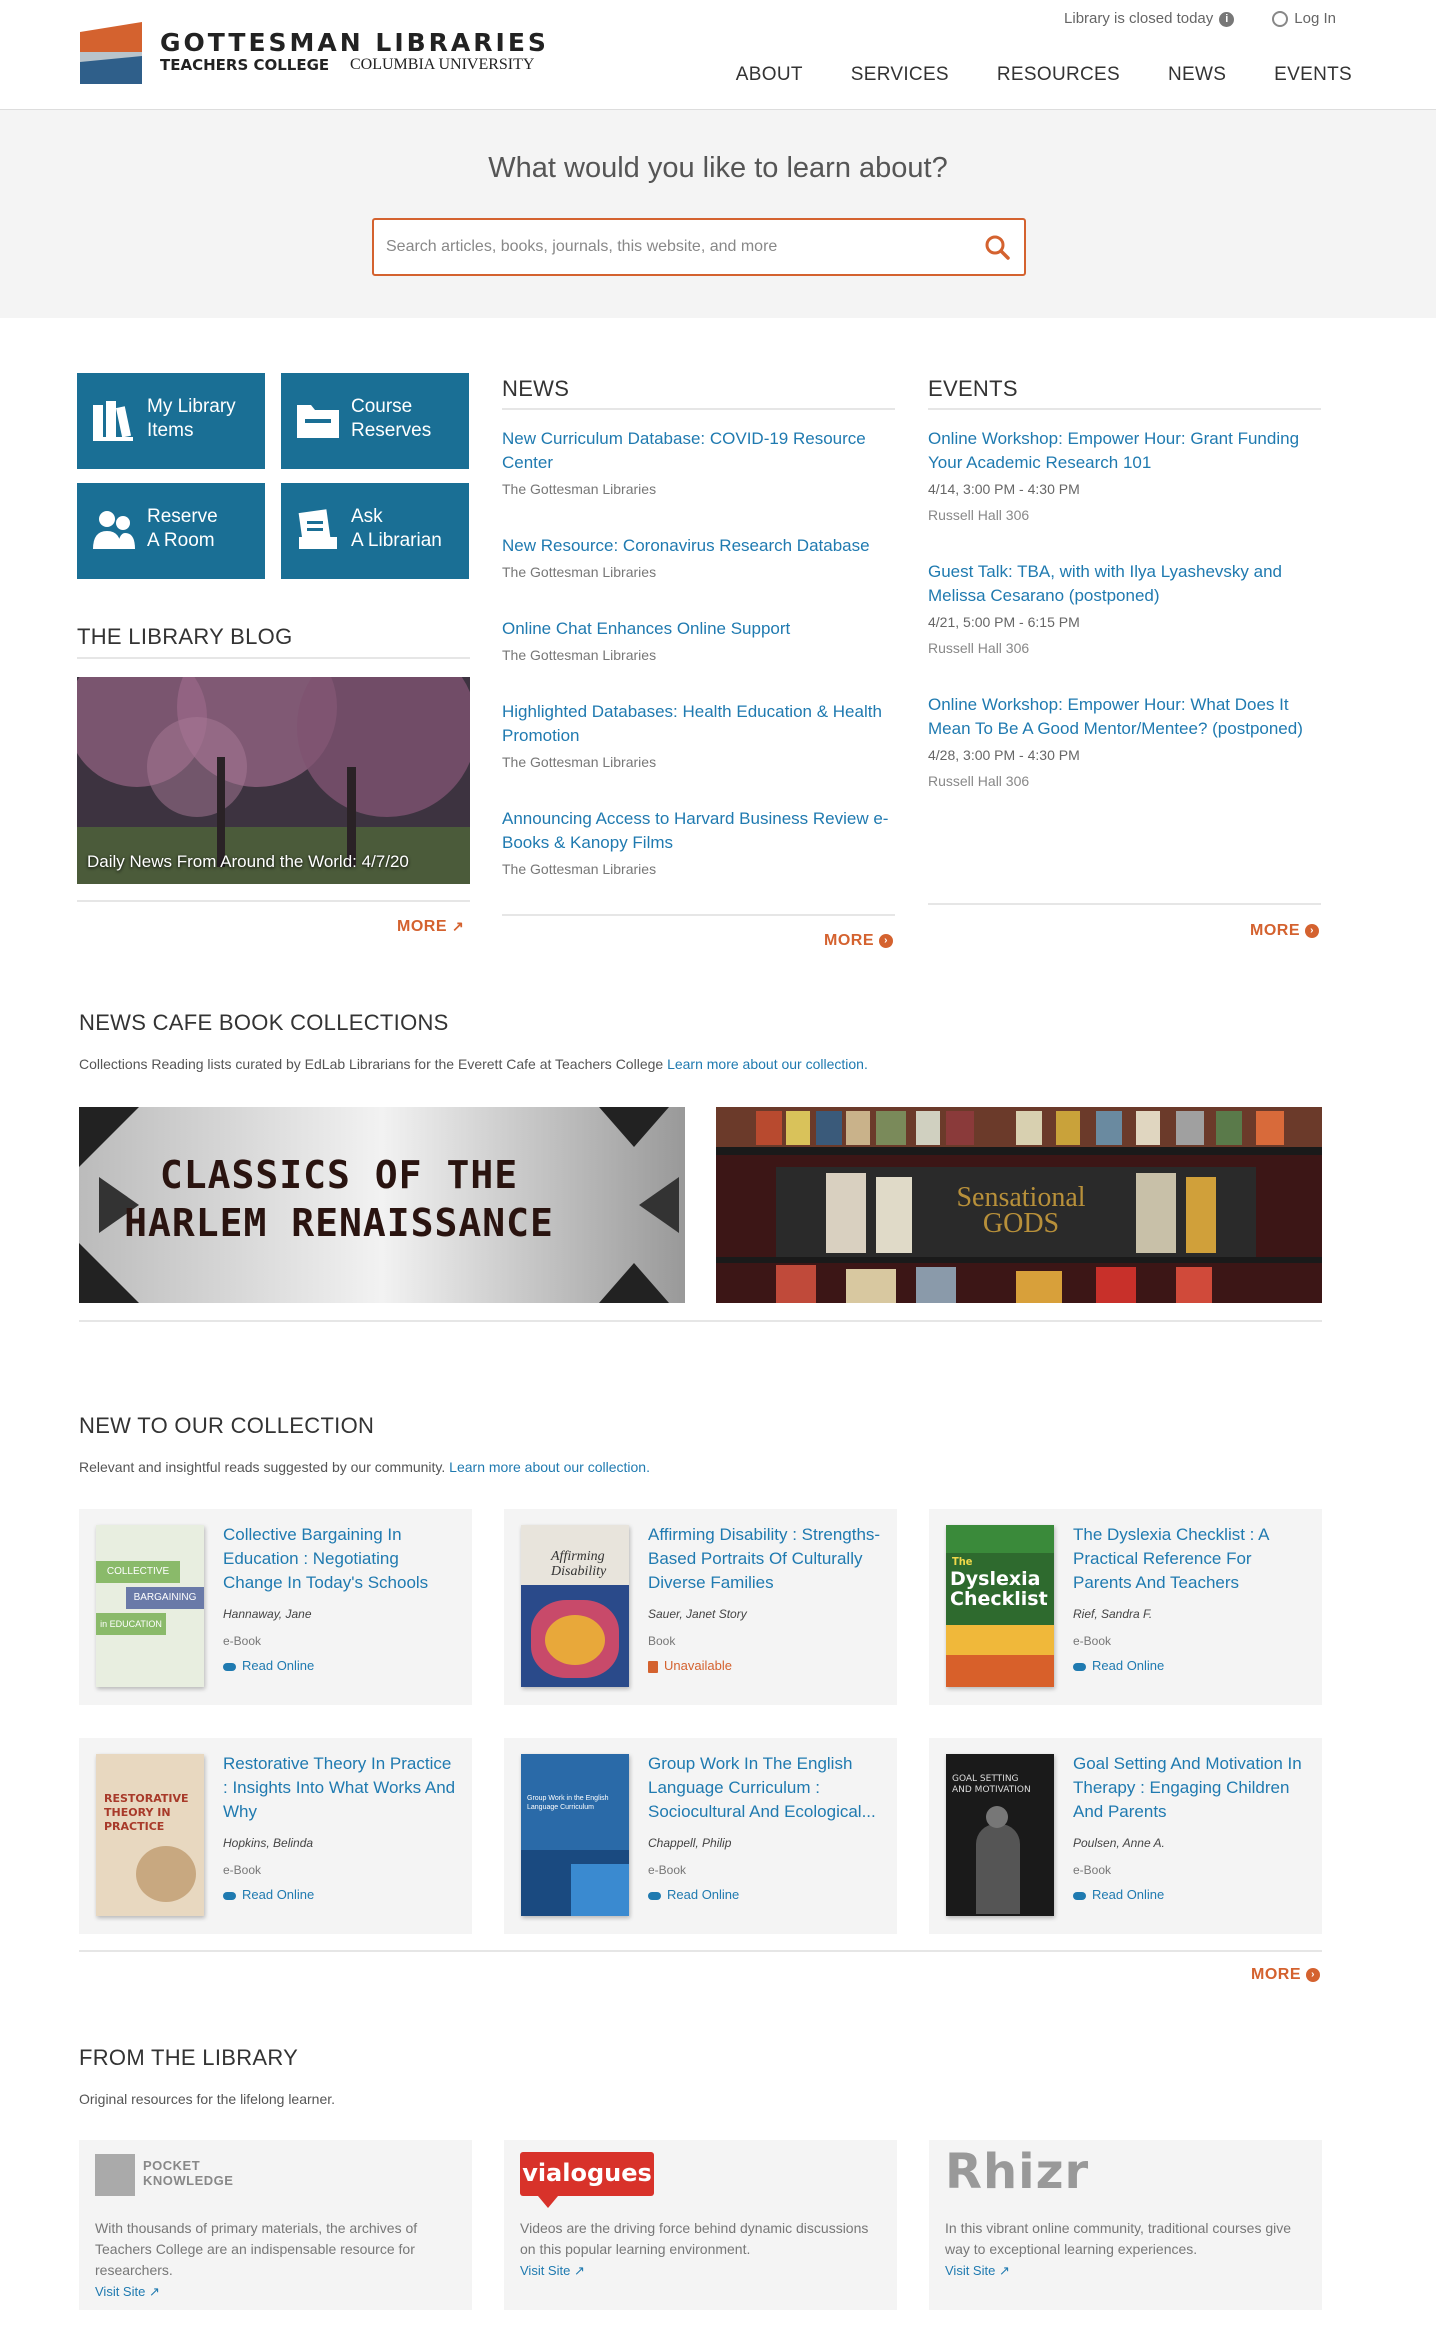 This screenshot has width=1436, height=2328. Describe the element at coordinates (354, 42) in the screenshot. I see `logo-title: GOTTESMAN LIBRARIES` at that location.